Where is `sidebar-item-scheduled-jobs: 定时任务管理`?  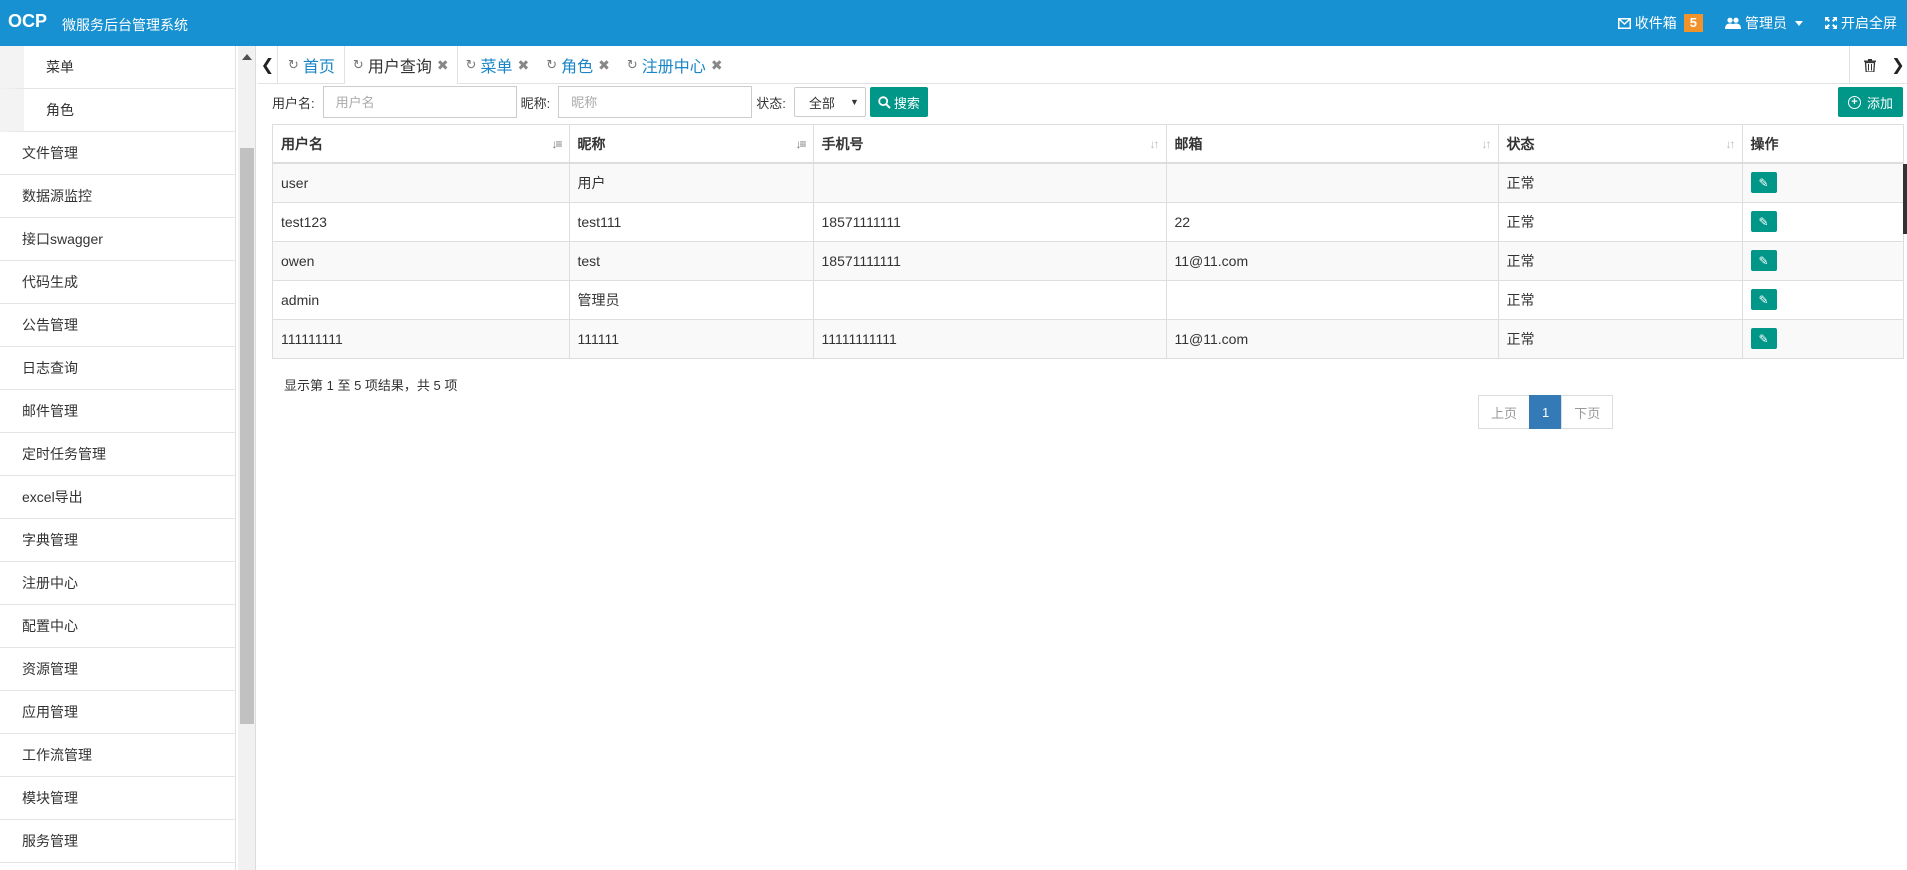
sidebar-item-scheduled-jobs: 定时任务管理 is located at coordinates (117, 454).